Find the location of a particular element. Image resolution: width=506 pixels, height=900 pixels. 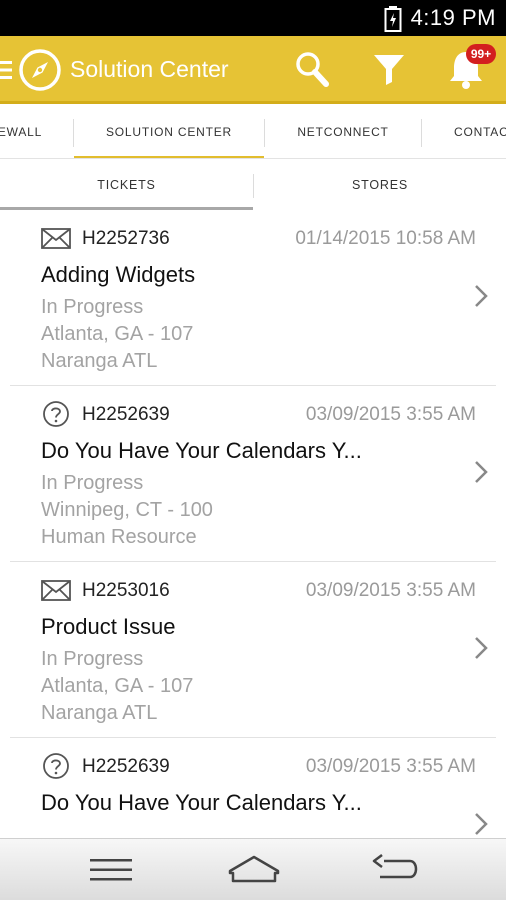

ticket-id: H2253016 is located at coordinates (126, 590).